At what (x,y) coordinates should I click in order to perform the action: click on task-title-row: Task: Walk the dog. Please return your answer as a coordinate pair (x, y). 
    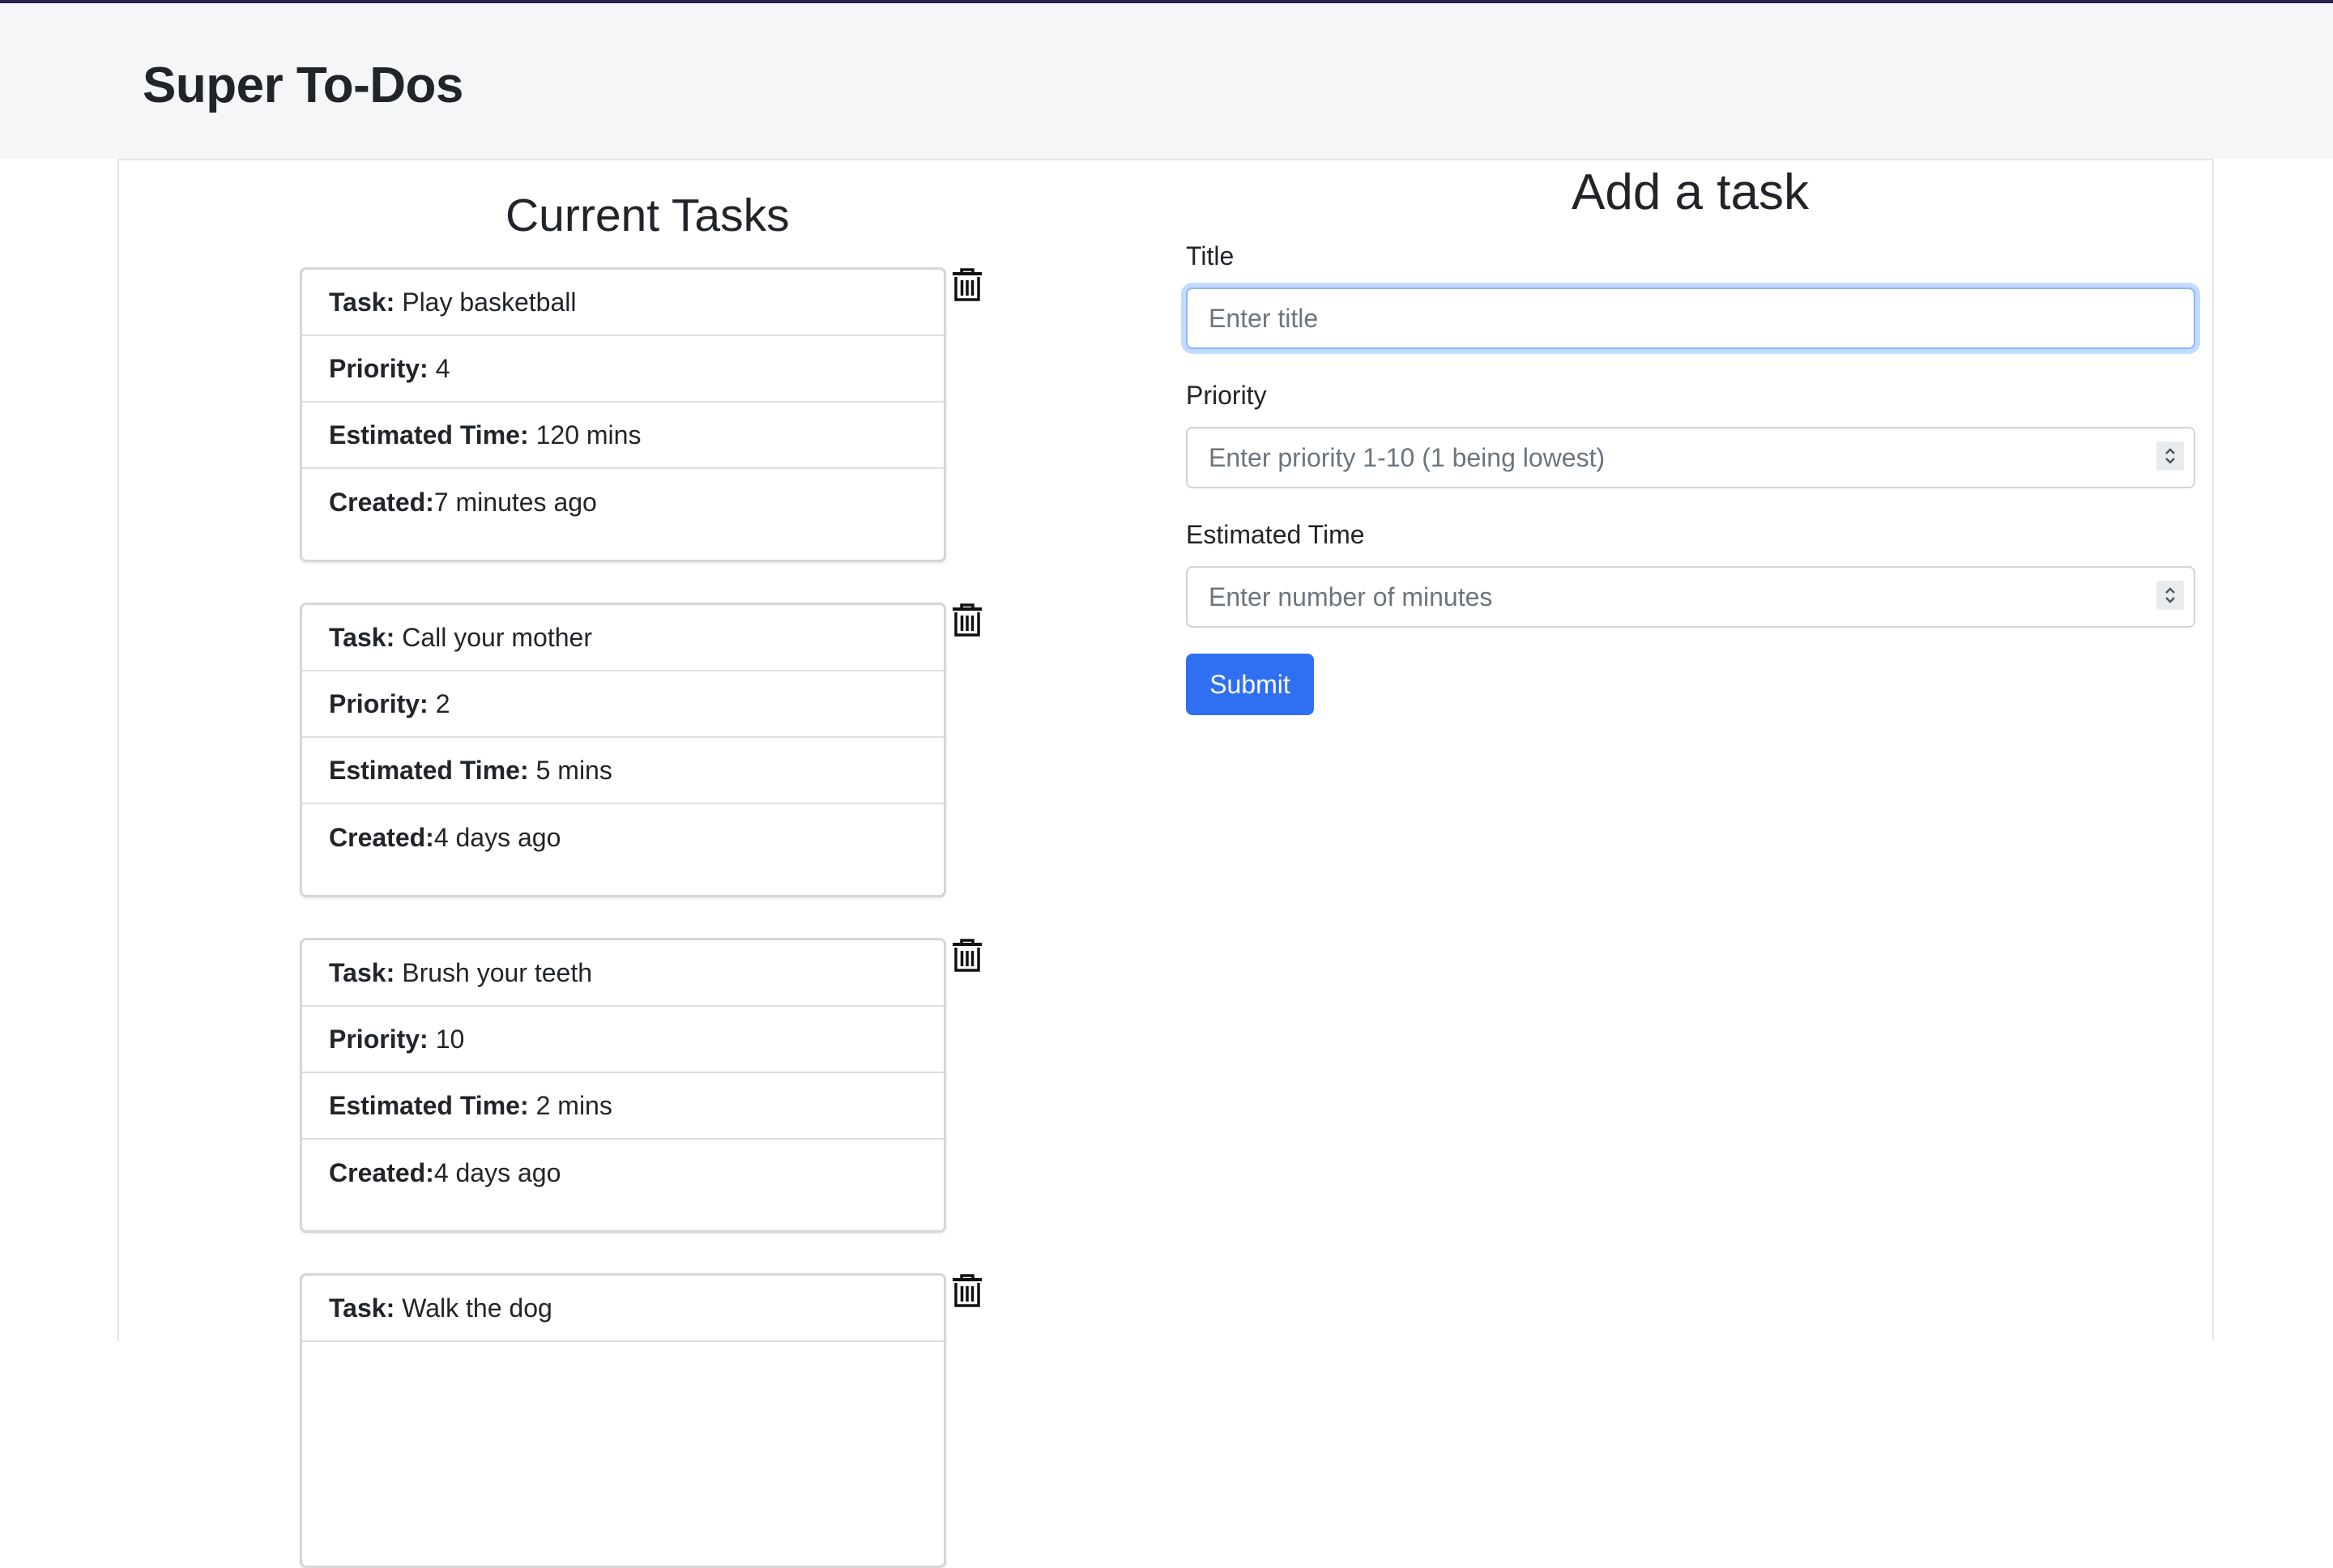
    Looking at the image, I should click on (623, 1309).